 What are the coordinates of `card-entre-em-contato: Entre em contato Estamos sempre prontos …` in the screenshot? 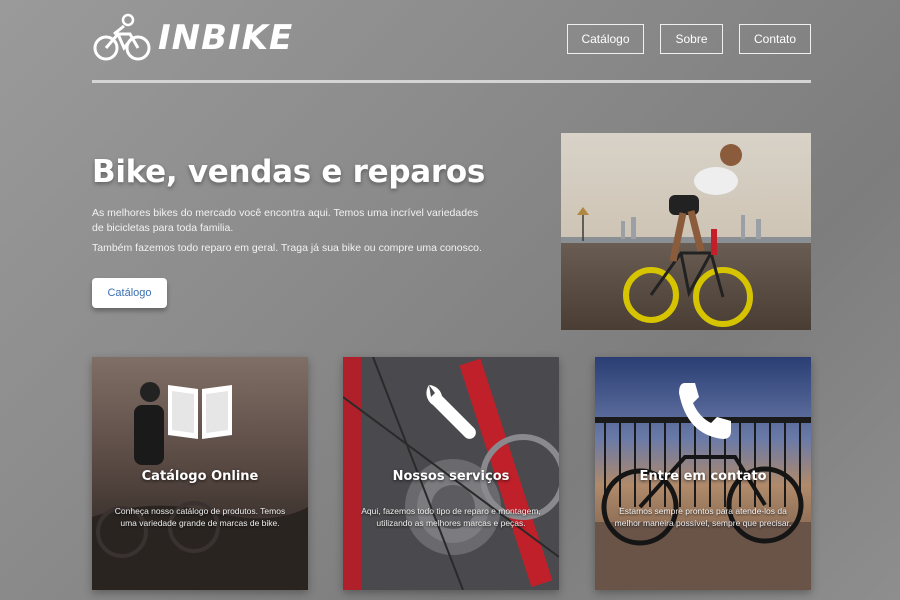 It's located at (703, 473).